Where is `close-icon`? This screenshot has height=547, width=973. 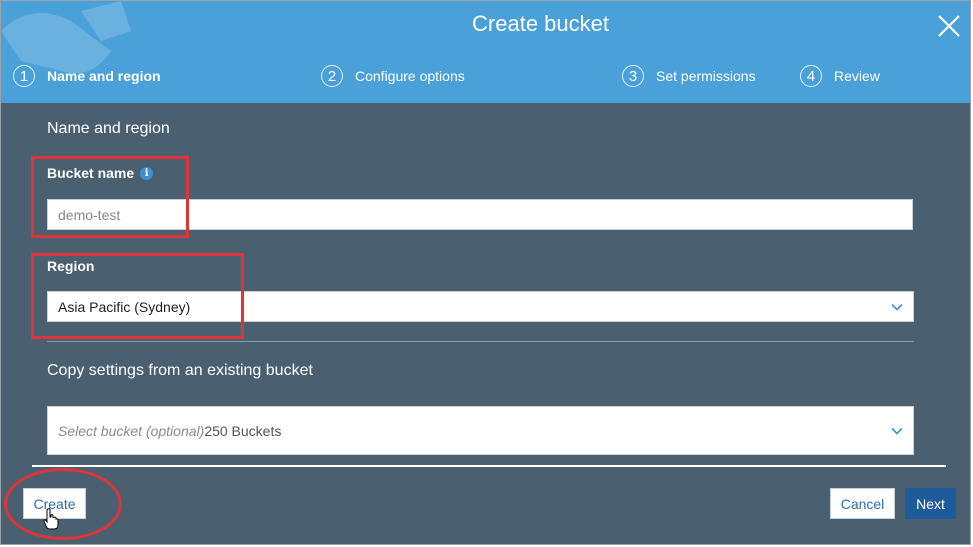
close-icon is located at coordinates (949, 26).